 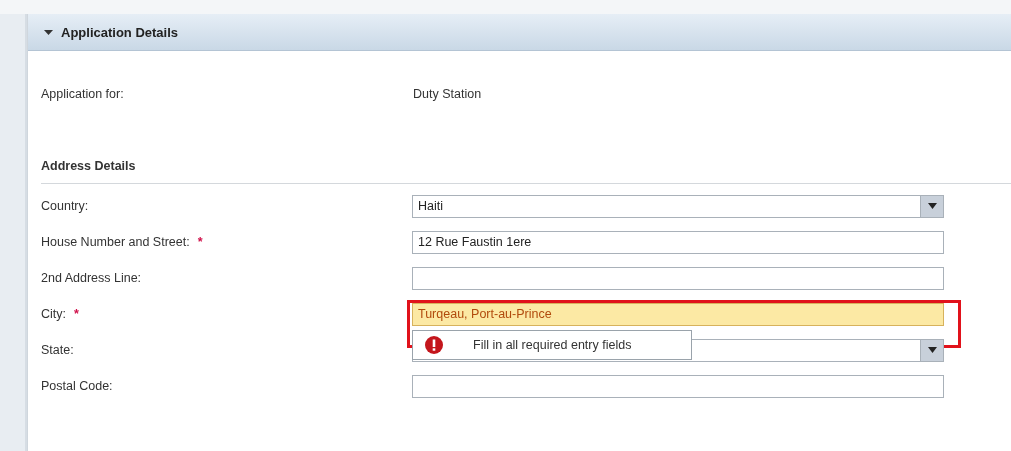 I want to click on error-message: Fill in all required entry fields, so click(x=552, y=344).